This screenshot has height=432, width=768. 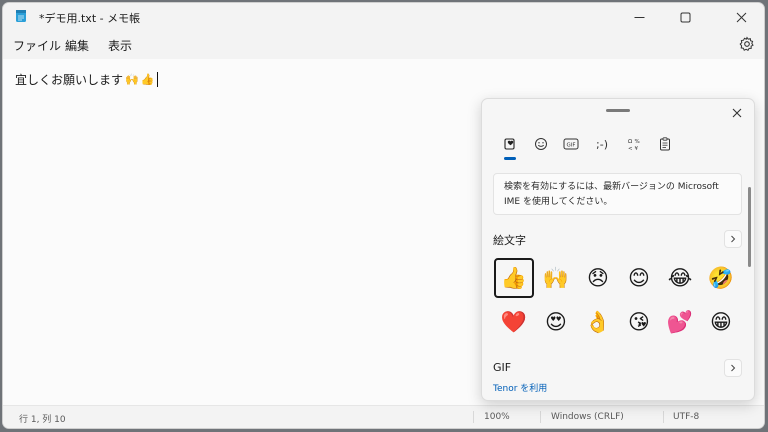 What do you see at coordinates (510, 158) in the screenshot?
I see `active-tab-indicator` at bounding box center [510, 158].